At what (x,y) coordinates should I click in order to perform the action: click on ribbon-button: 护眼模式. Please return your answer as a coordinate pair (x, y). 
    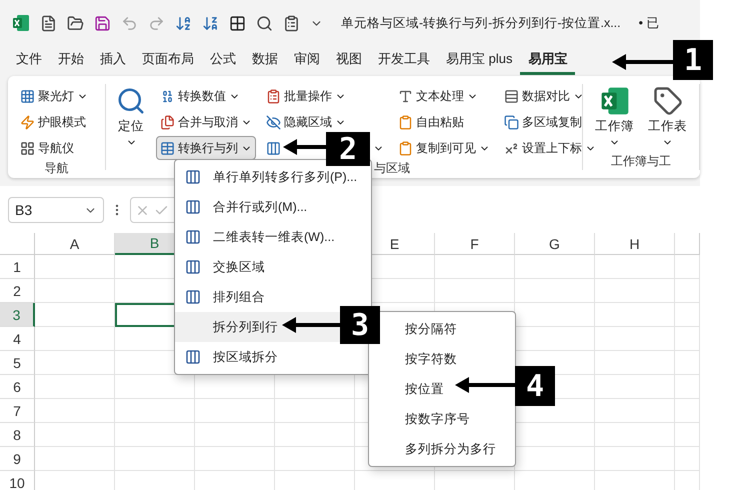
    Looking at the image, I should click on (54, 122).